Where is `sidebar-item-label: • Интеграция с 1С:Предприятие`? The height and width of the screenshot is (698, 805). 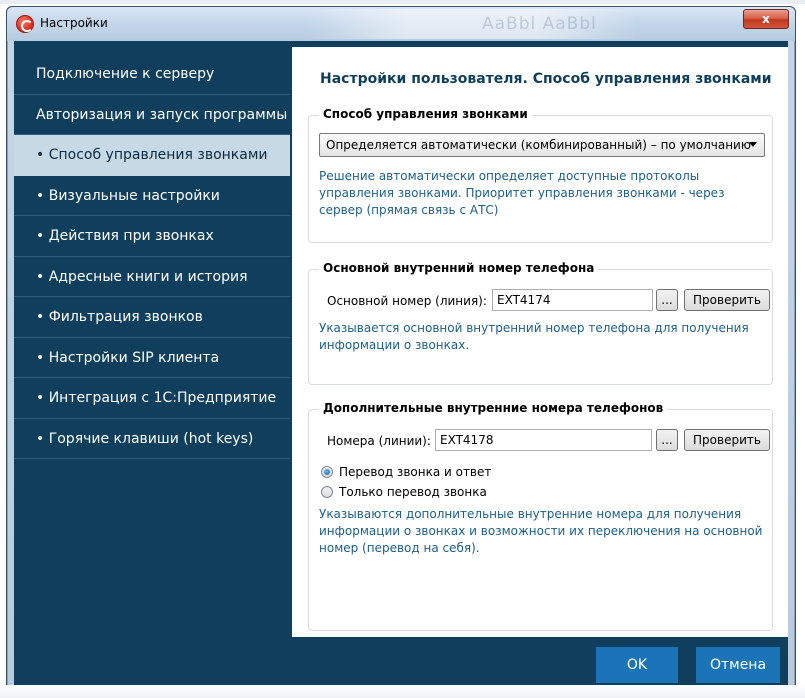
sidebar-item-label: • Интеграция с 1С:Предприятие is located at coordinates (156, 398).